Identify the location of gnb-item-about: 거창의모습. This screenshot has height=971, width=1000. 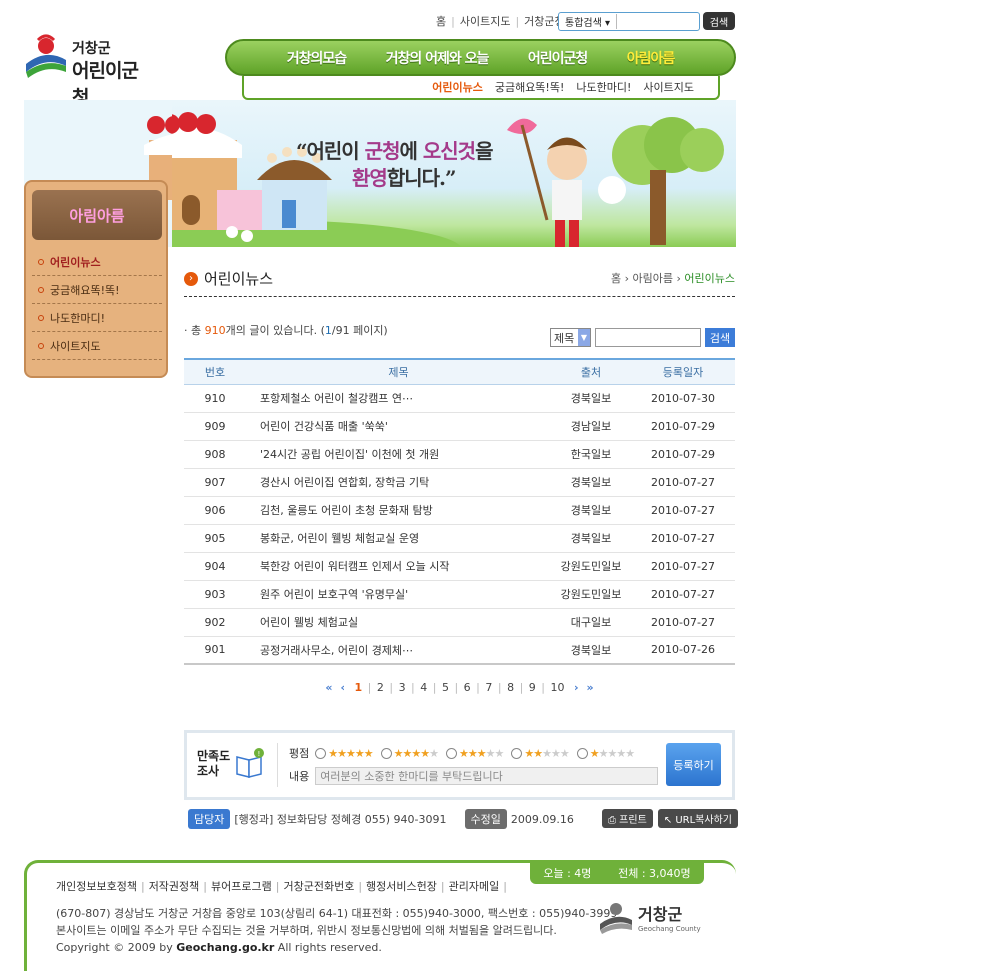
(317, 58).